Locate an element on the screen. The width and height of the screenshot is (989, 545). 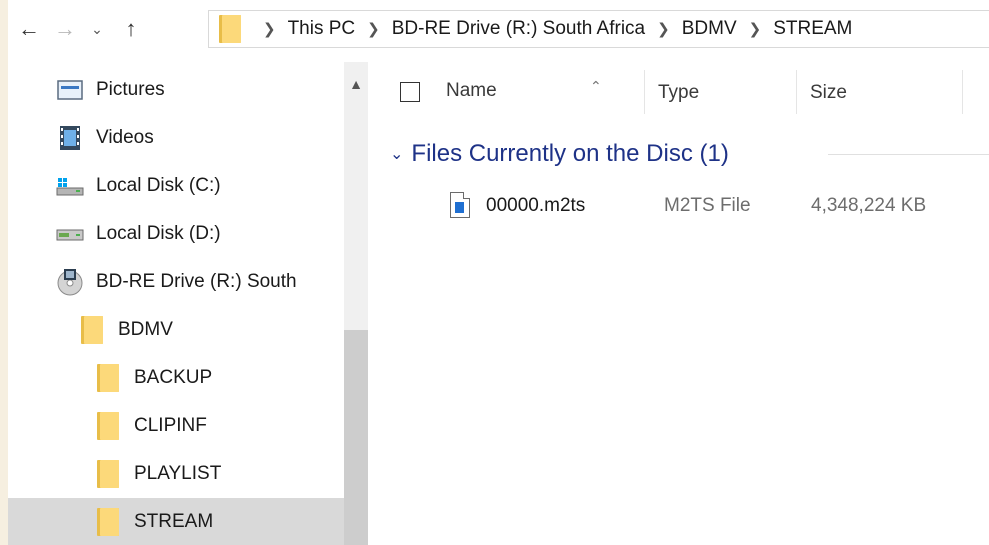
tree-item-local-disk-c: Local Disk (C:) is located at coordinates (176, 186).